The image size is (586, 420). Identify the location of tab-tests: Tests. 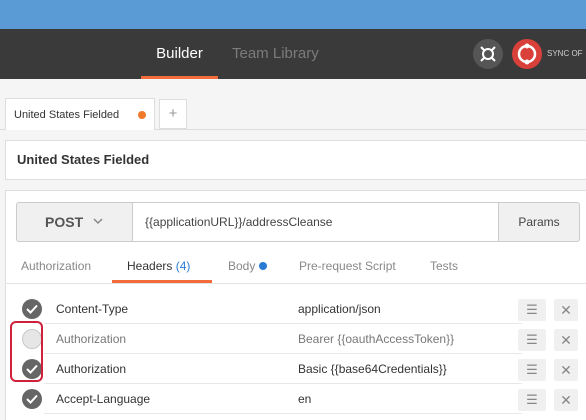
(444, 267).